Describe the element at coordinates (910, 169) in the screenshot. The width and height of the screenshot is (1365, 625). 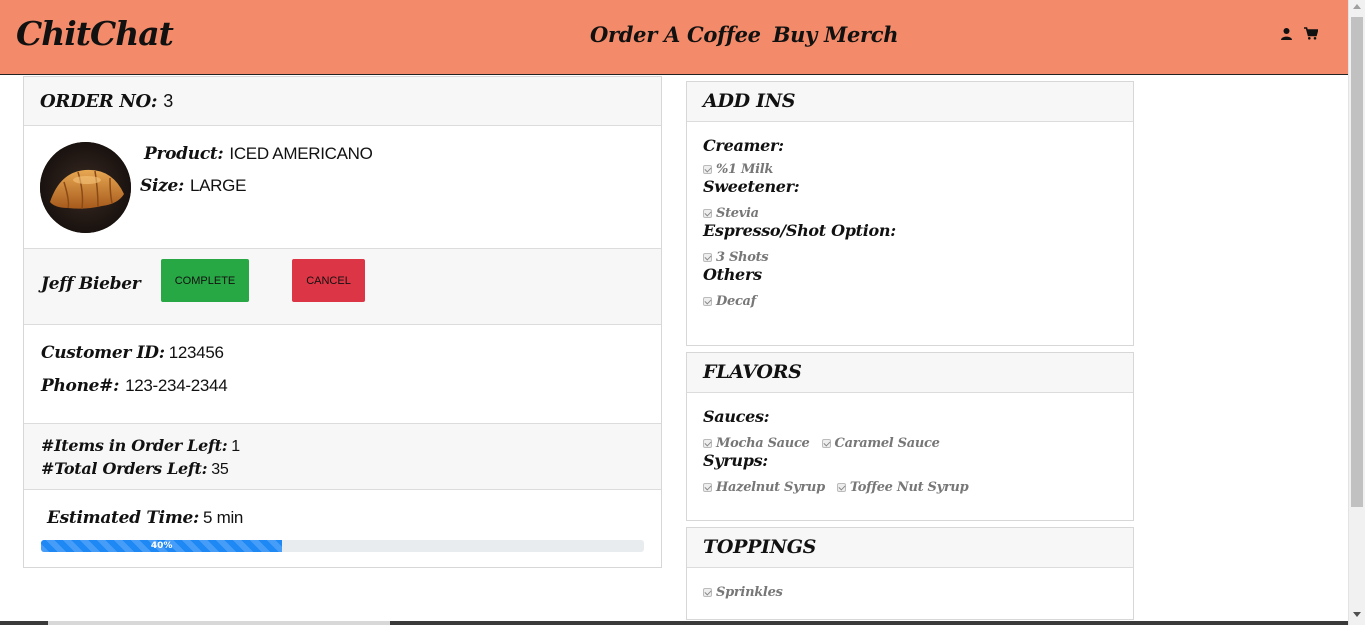
I see `creamer-options: %1 Milk` at that location.